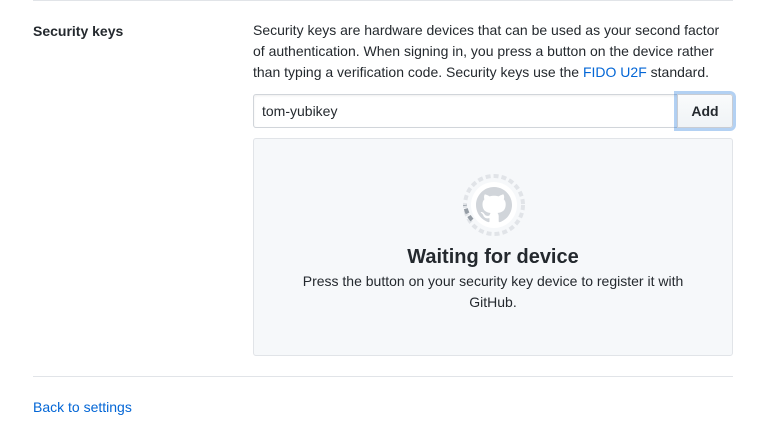 The height and width of the screenshot is (435, 771). Describe the element at coordinates (383, 0) in the screenshot. I see `top-divider` at that location.